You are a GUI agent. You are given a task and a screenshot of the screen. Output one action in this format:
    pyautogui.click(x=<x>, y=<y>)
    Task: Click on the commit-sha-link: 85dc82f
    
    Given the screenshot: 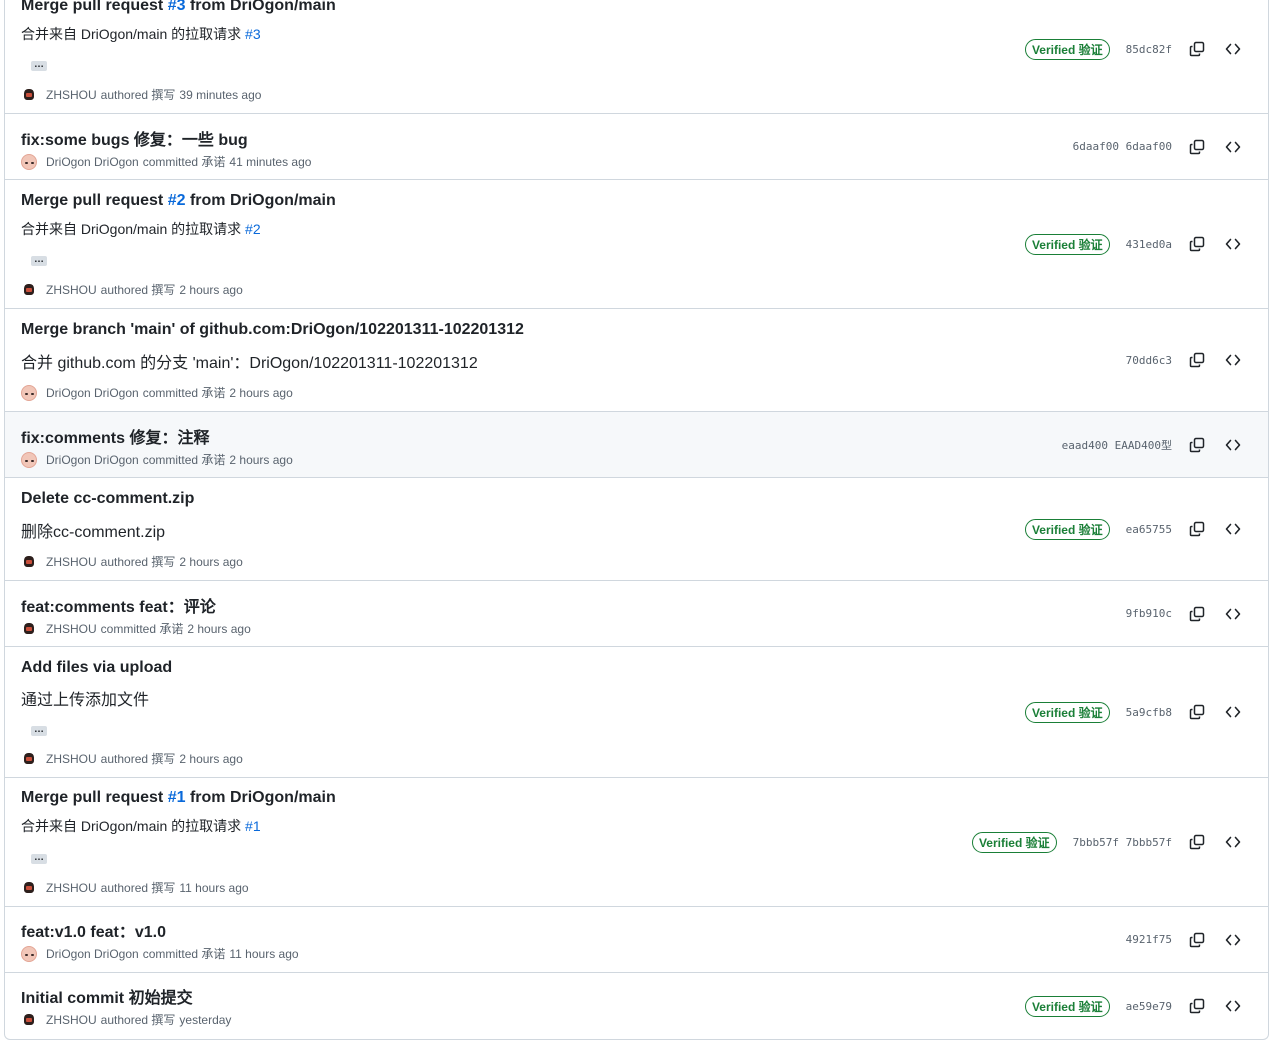 What is the action you would take?
    pyautogui.click(x=1149, y=49)
    